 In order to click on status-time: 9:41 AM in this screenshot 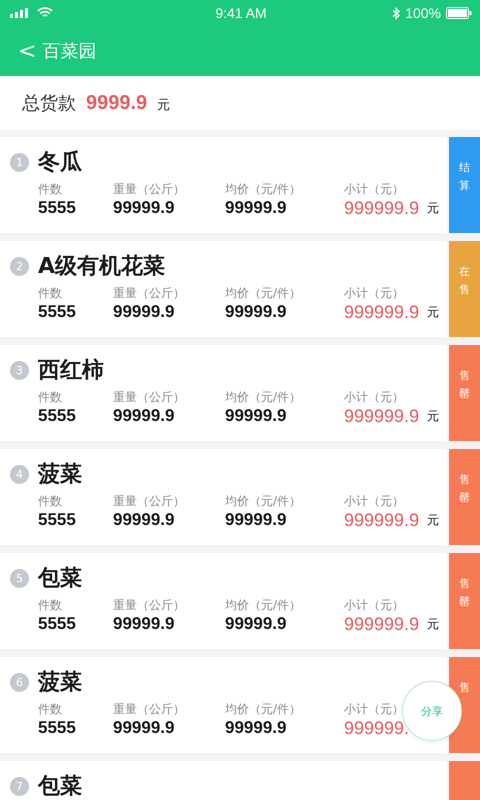, I will do `click(241, 13)`.